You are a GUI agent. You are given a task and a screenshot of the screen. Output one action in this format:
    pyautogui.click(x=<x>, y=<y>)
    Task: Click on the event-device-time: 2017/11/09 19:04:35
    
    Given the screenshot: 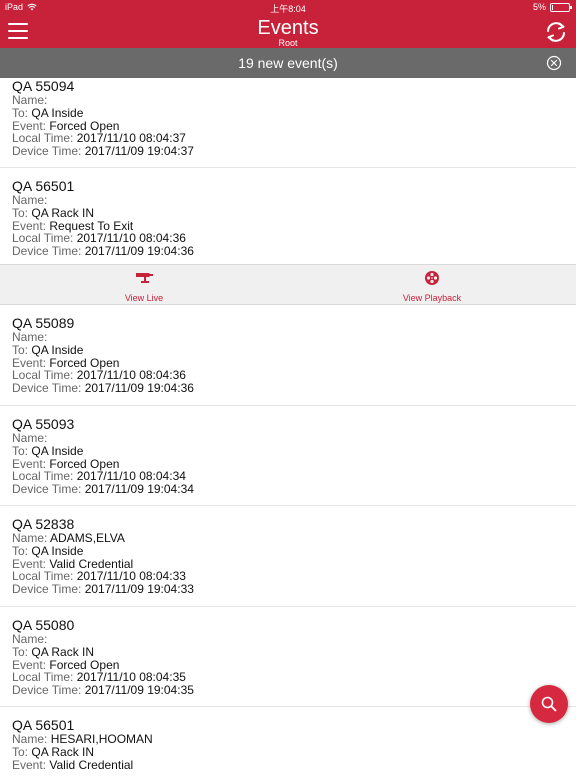 What is the action you would take?
    pyautogui.click(x=139, y=690)
    